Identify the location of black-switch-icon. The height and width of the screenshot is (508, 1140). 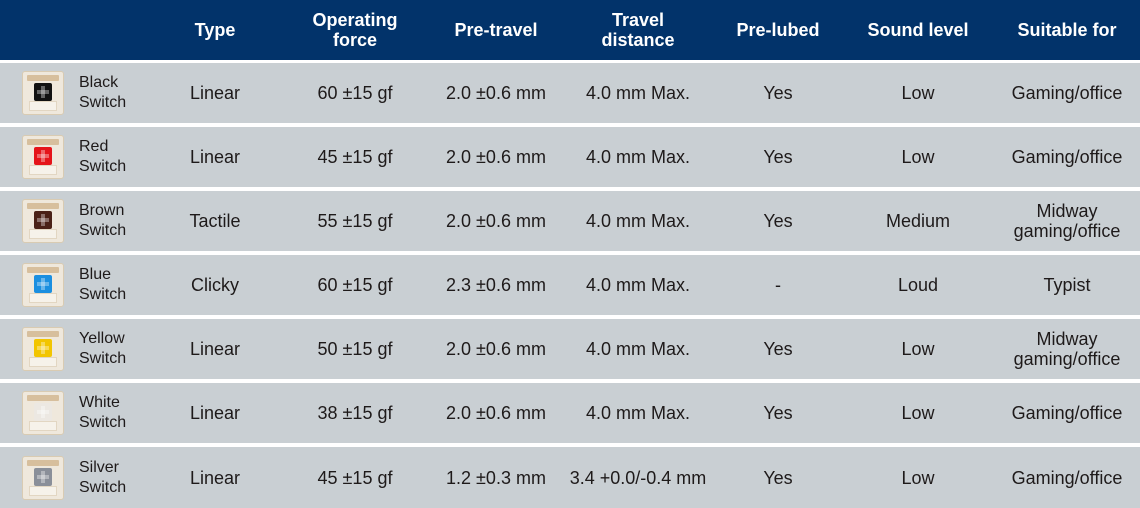
(43, 93).